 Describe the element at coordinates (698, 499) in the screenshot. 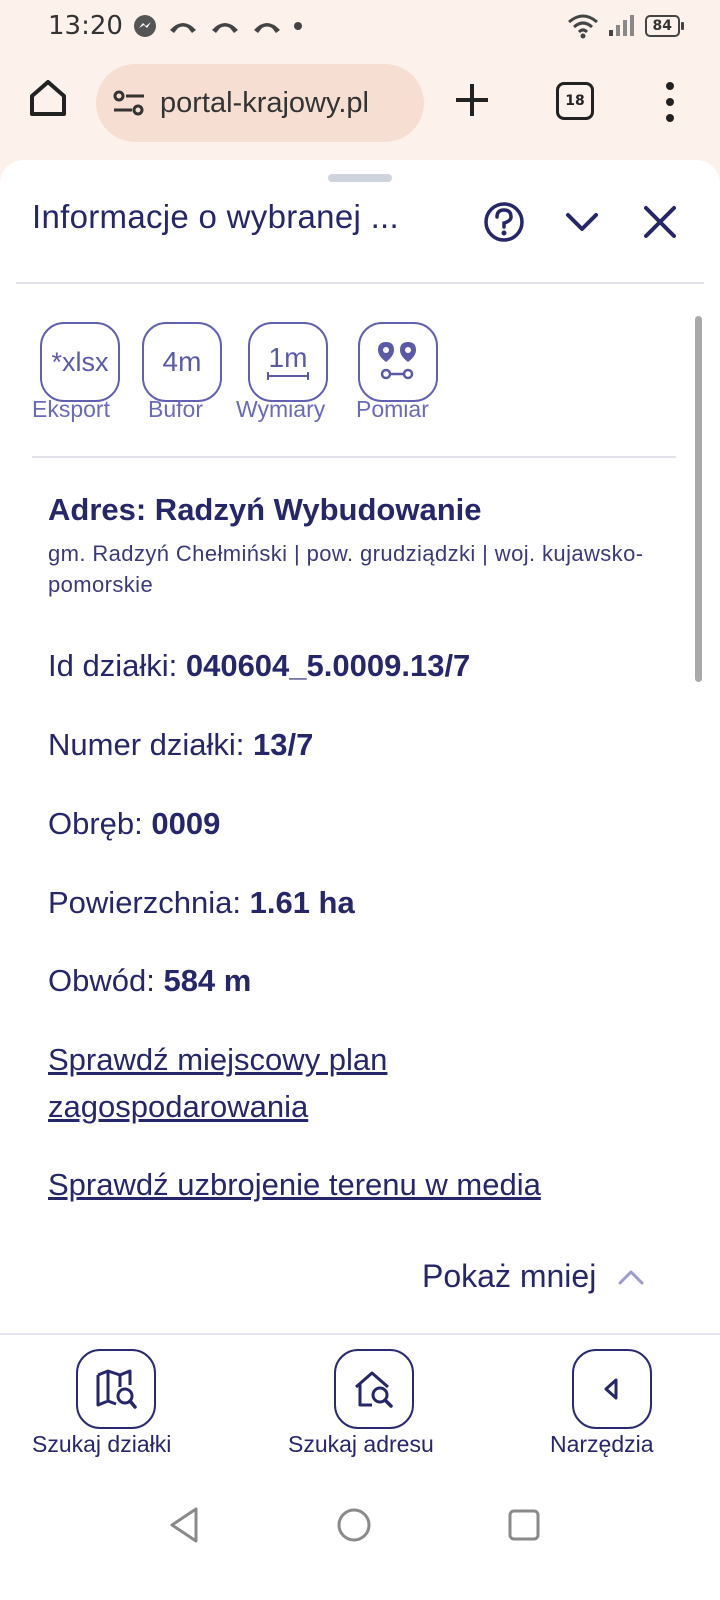

I see `panel-scrollbar` at that location.